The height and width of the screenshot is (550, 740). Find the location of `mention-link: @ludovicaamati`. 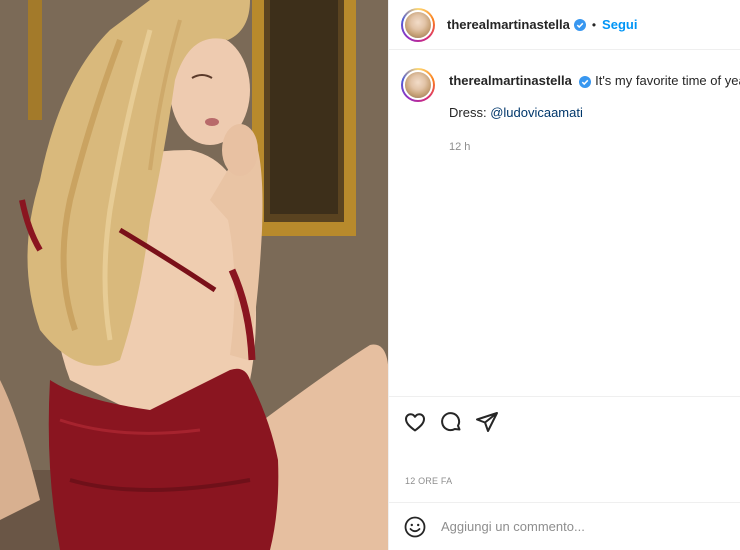

mention-link: @ludovicaamati is located at coordinates (536, 112).